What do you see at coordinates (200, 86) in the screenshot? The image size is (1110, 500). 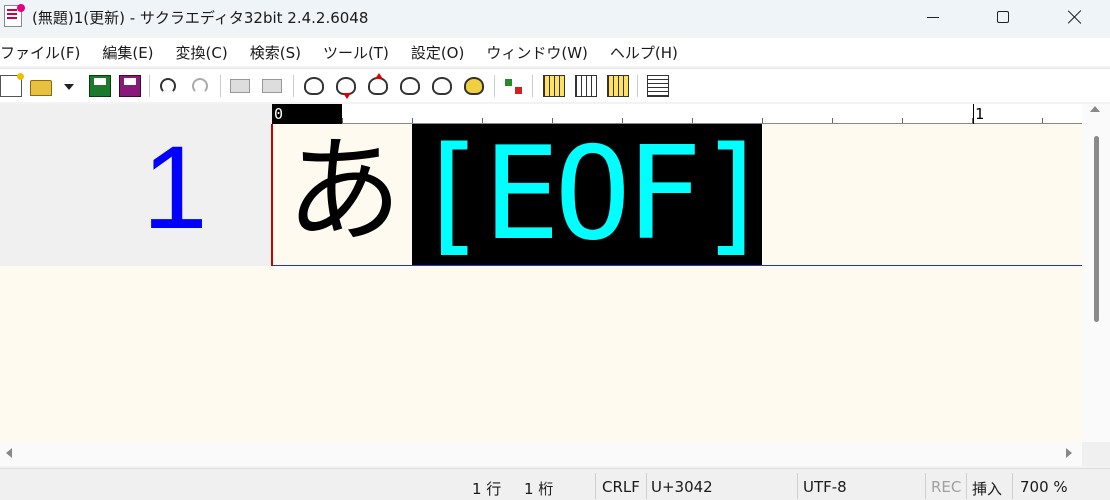 I see `redo-icon` at bounding box center [200, 86].